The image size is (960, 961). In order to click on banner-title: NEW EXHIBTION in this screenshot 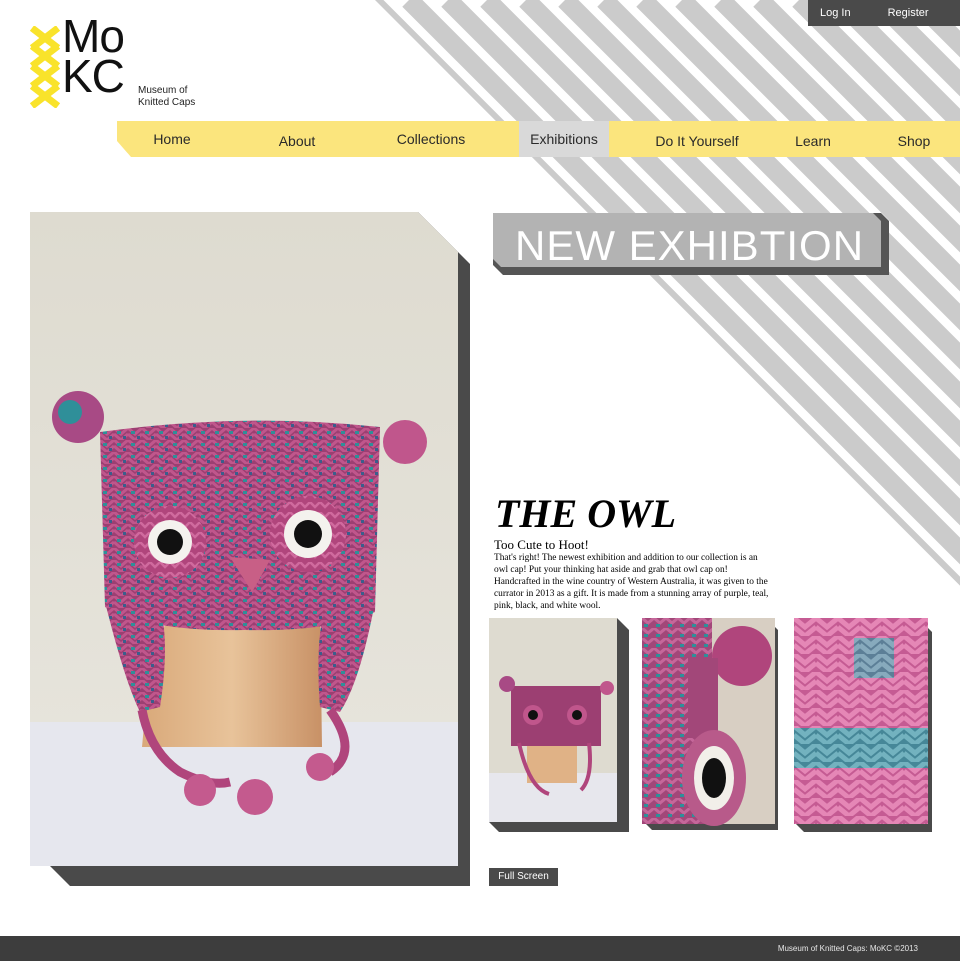, I will do `click(690, 245)`.